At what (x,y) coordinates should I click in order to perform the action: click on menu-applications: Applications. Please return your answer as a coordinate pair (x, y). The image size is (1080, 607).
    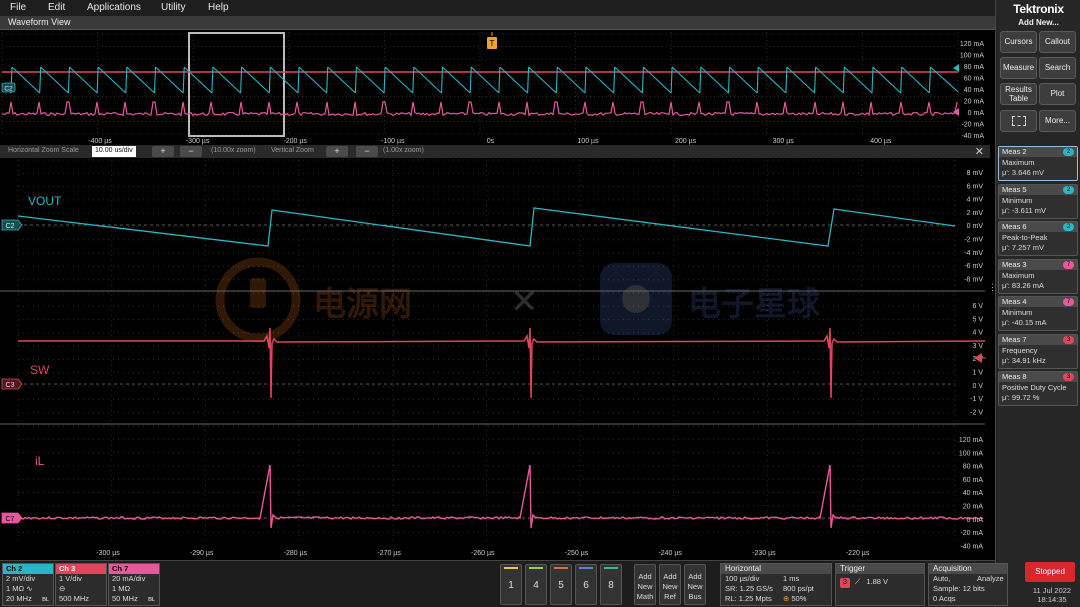
    Looking at the image, I should click on (114, 7).